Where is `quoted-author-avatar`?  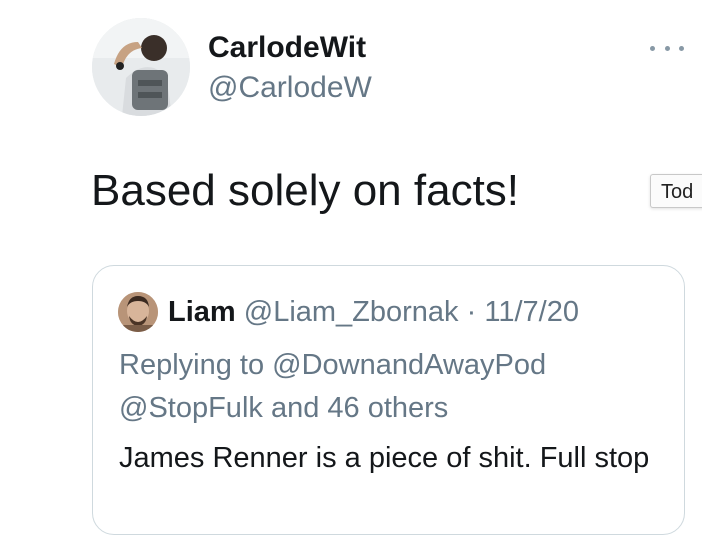
quoted-author-avatar is located at coordinates (138, 312).